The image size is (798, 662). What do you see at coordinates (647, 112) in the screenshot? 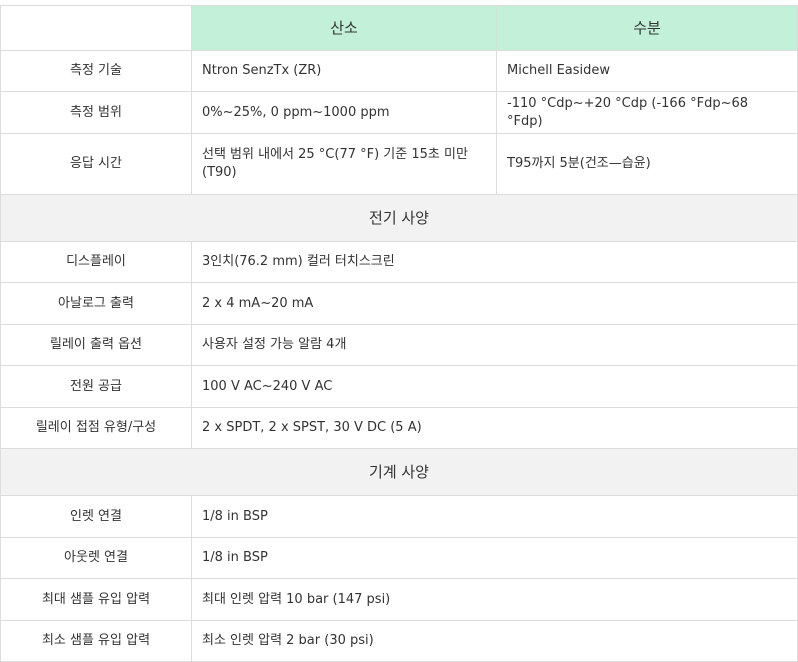
I see `moisture-value: -110 °Cdp~+20 °Cdp (-166 °Fdp~68 °Fdp)` at bounding box center [647, 112].